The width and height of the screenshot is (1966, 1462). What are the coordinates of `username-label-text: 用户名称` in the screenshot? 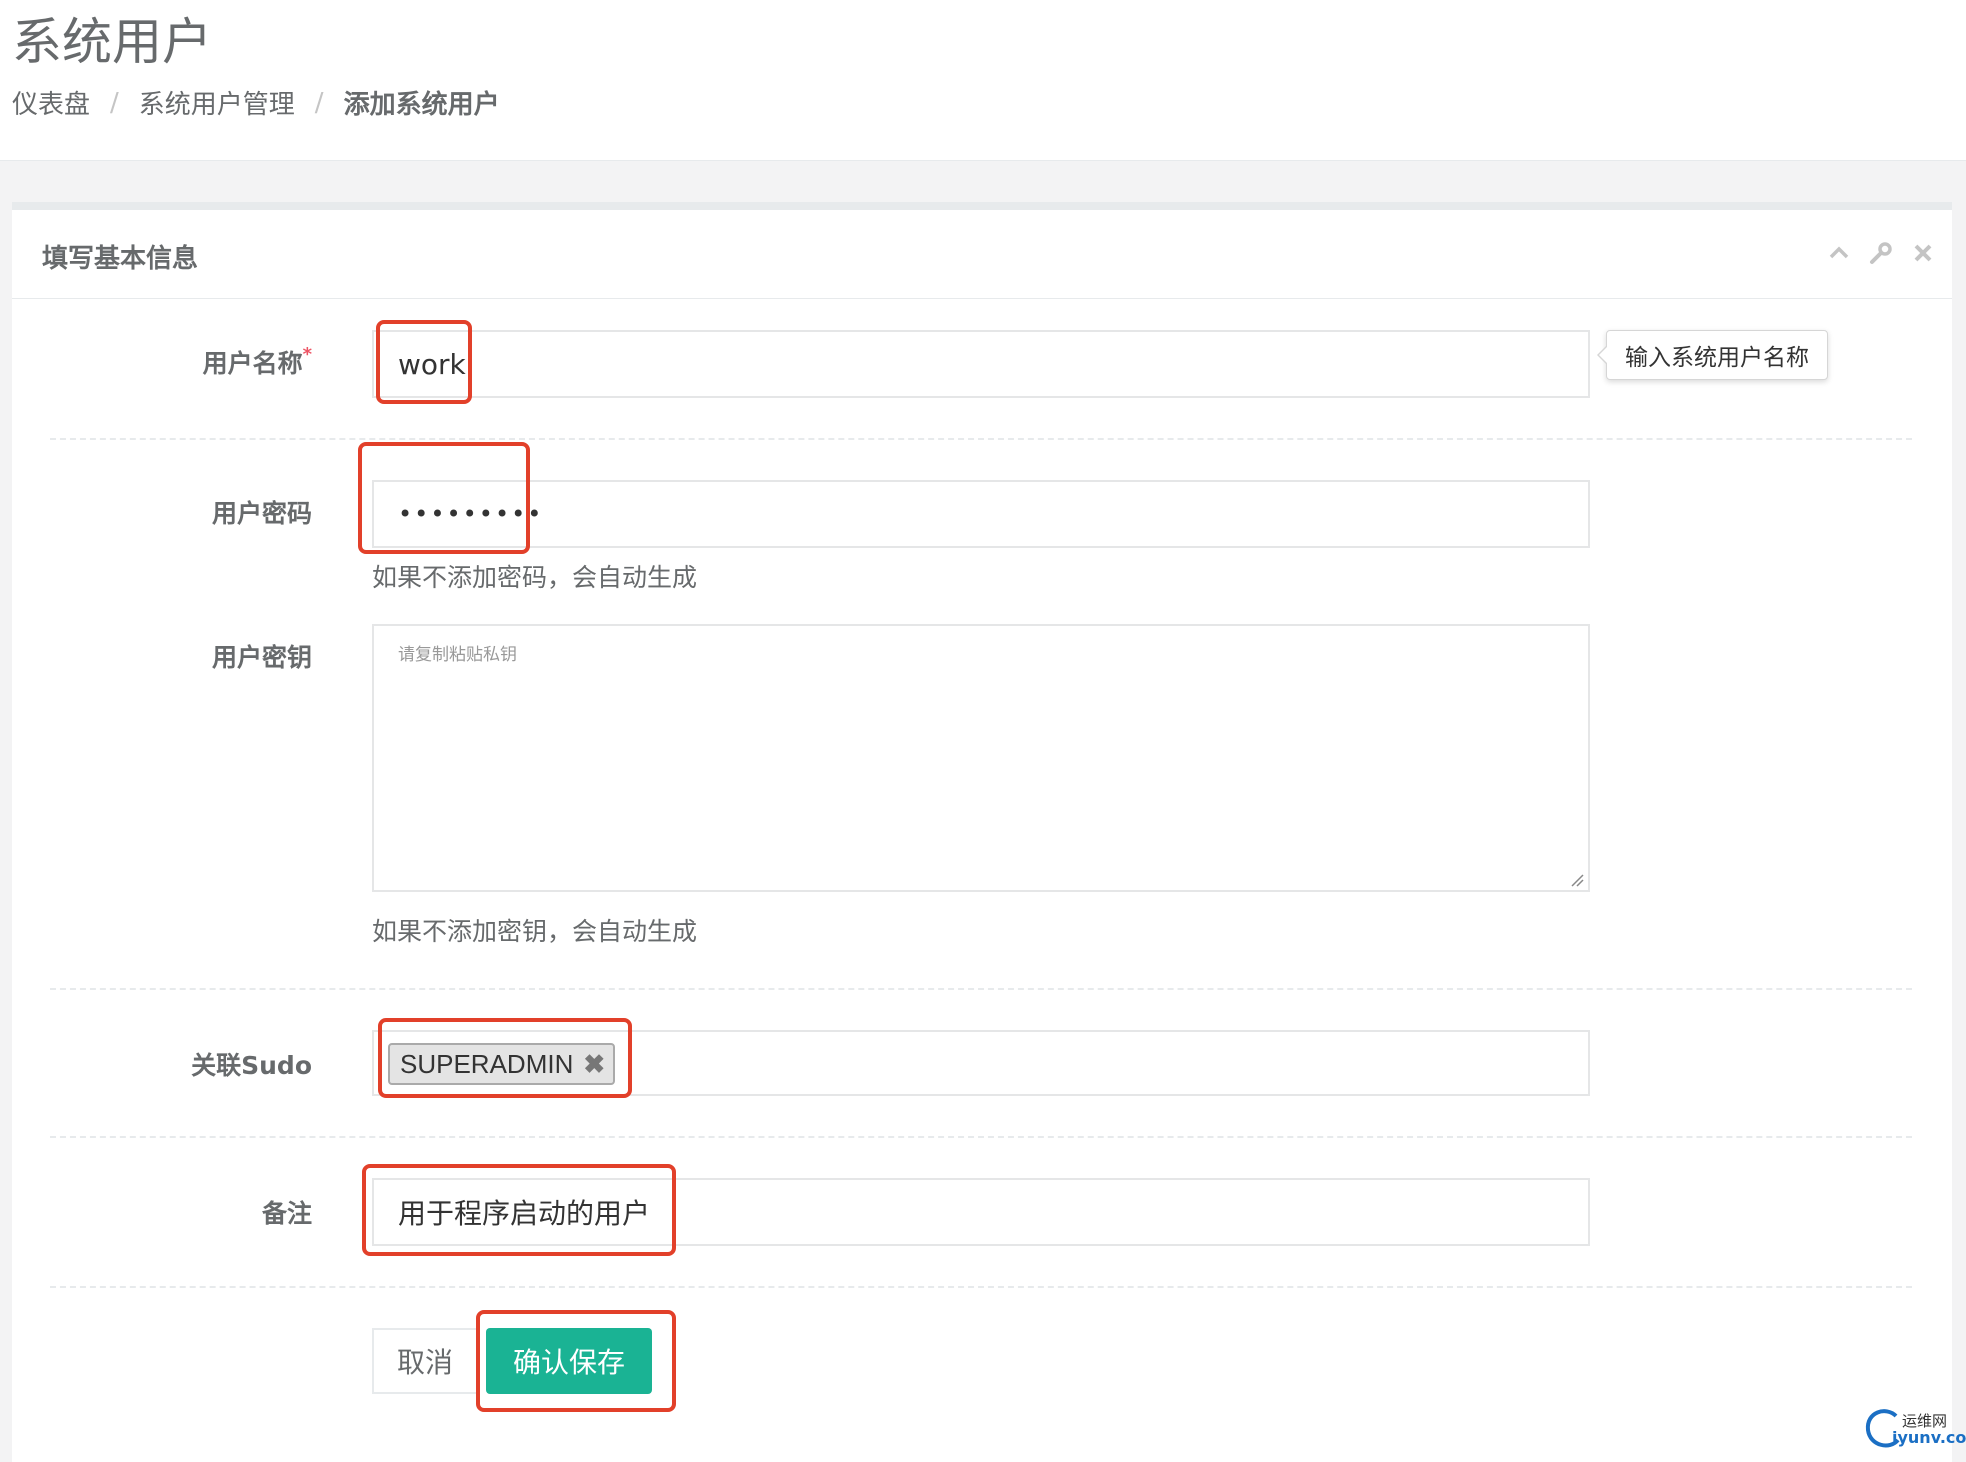 It's located at (252, 363).